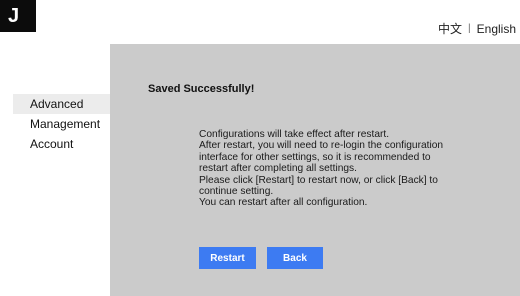 The image size is (520, 296). Describe the element at coordinates (496, 29) in the screenshot. I see `language-english-link: English` at that location.